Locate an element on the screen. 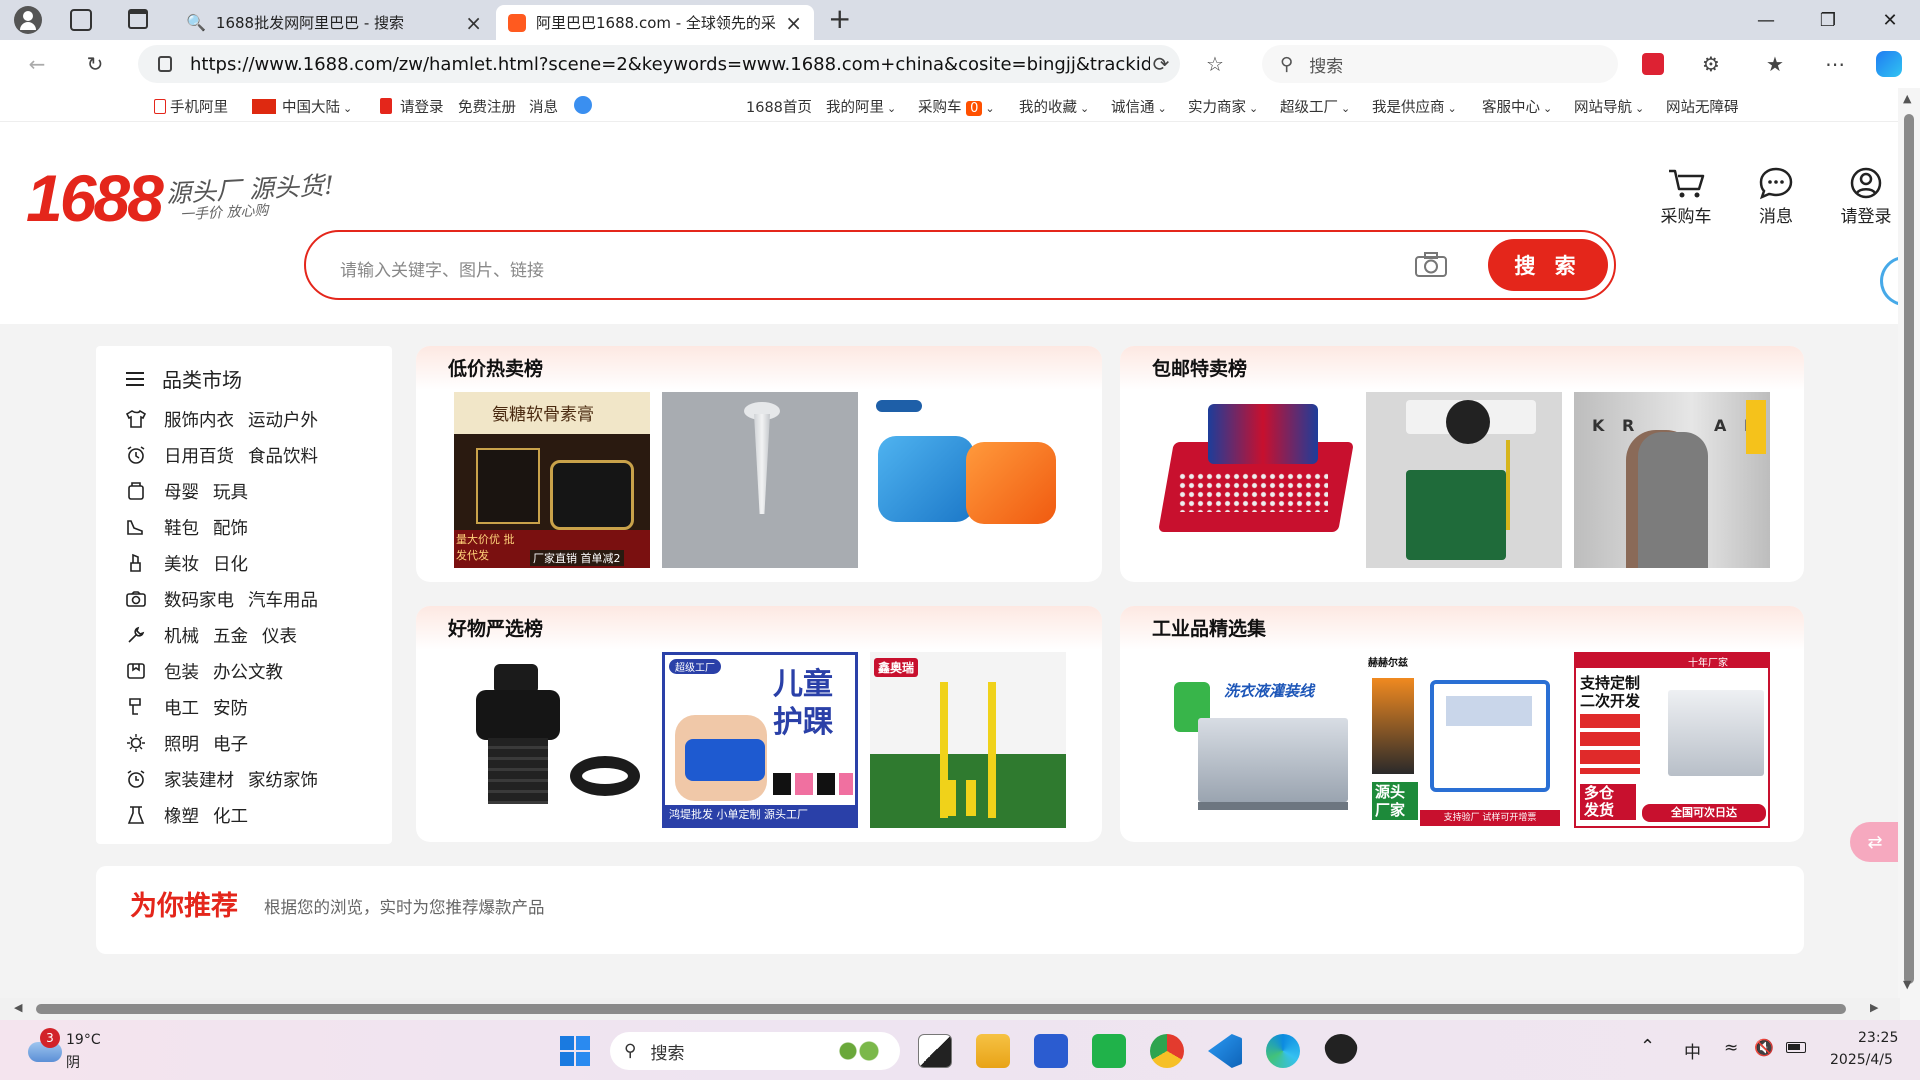  nav-my-ali-link: 我的阿里 ⌄ is located at coordinates (861, 106).